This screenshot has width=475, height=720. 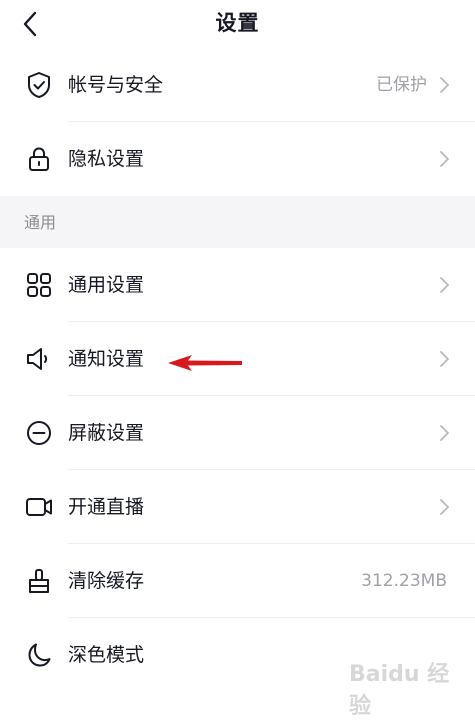 I want to click on row-label: 清除缓存, so click(x=106, y=581).